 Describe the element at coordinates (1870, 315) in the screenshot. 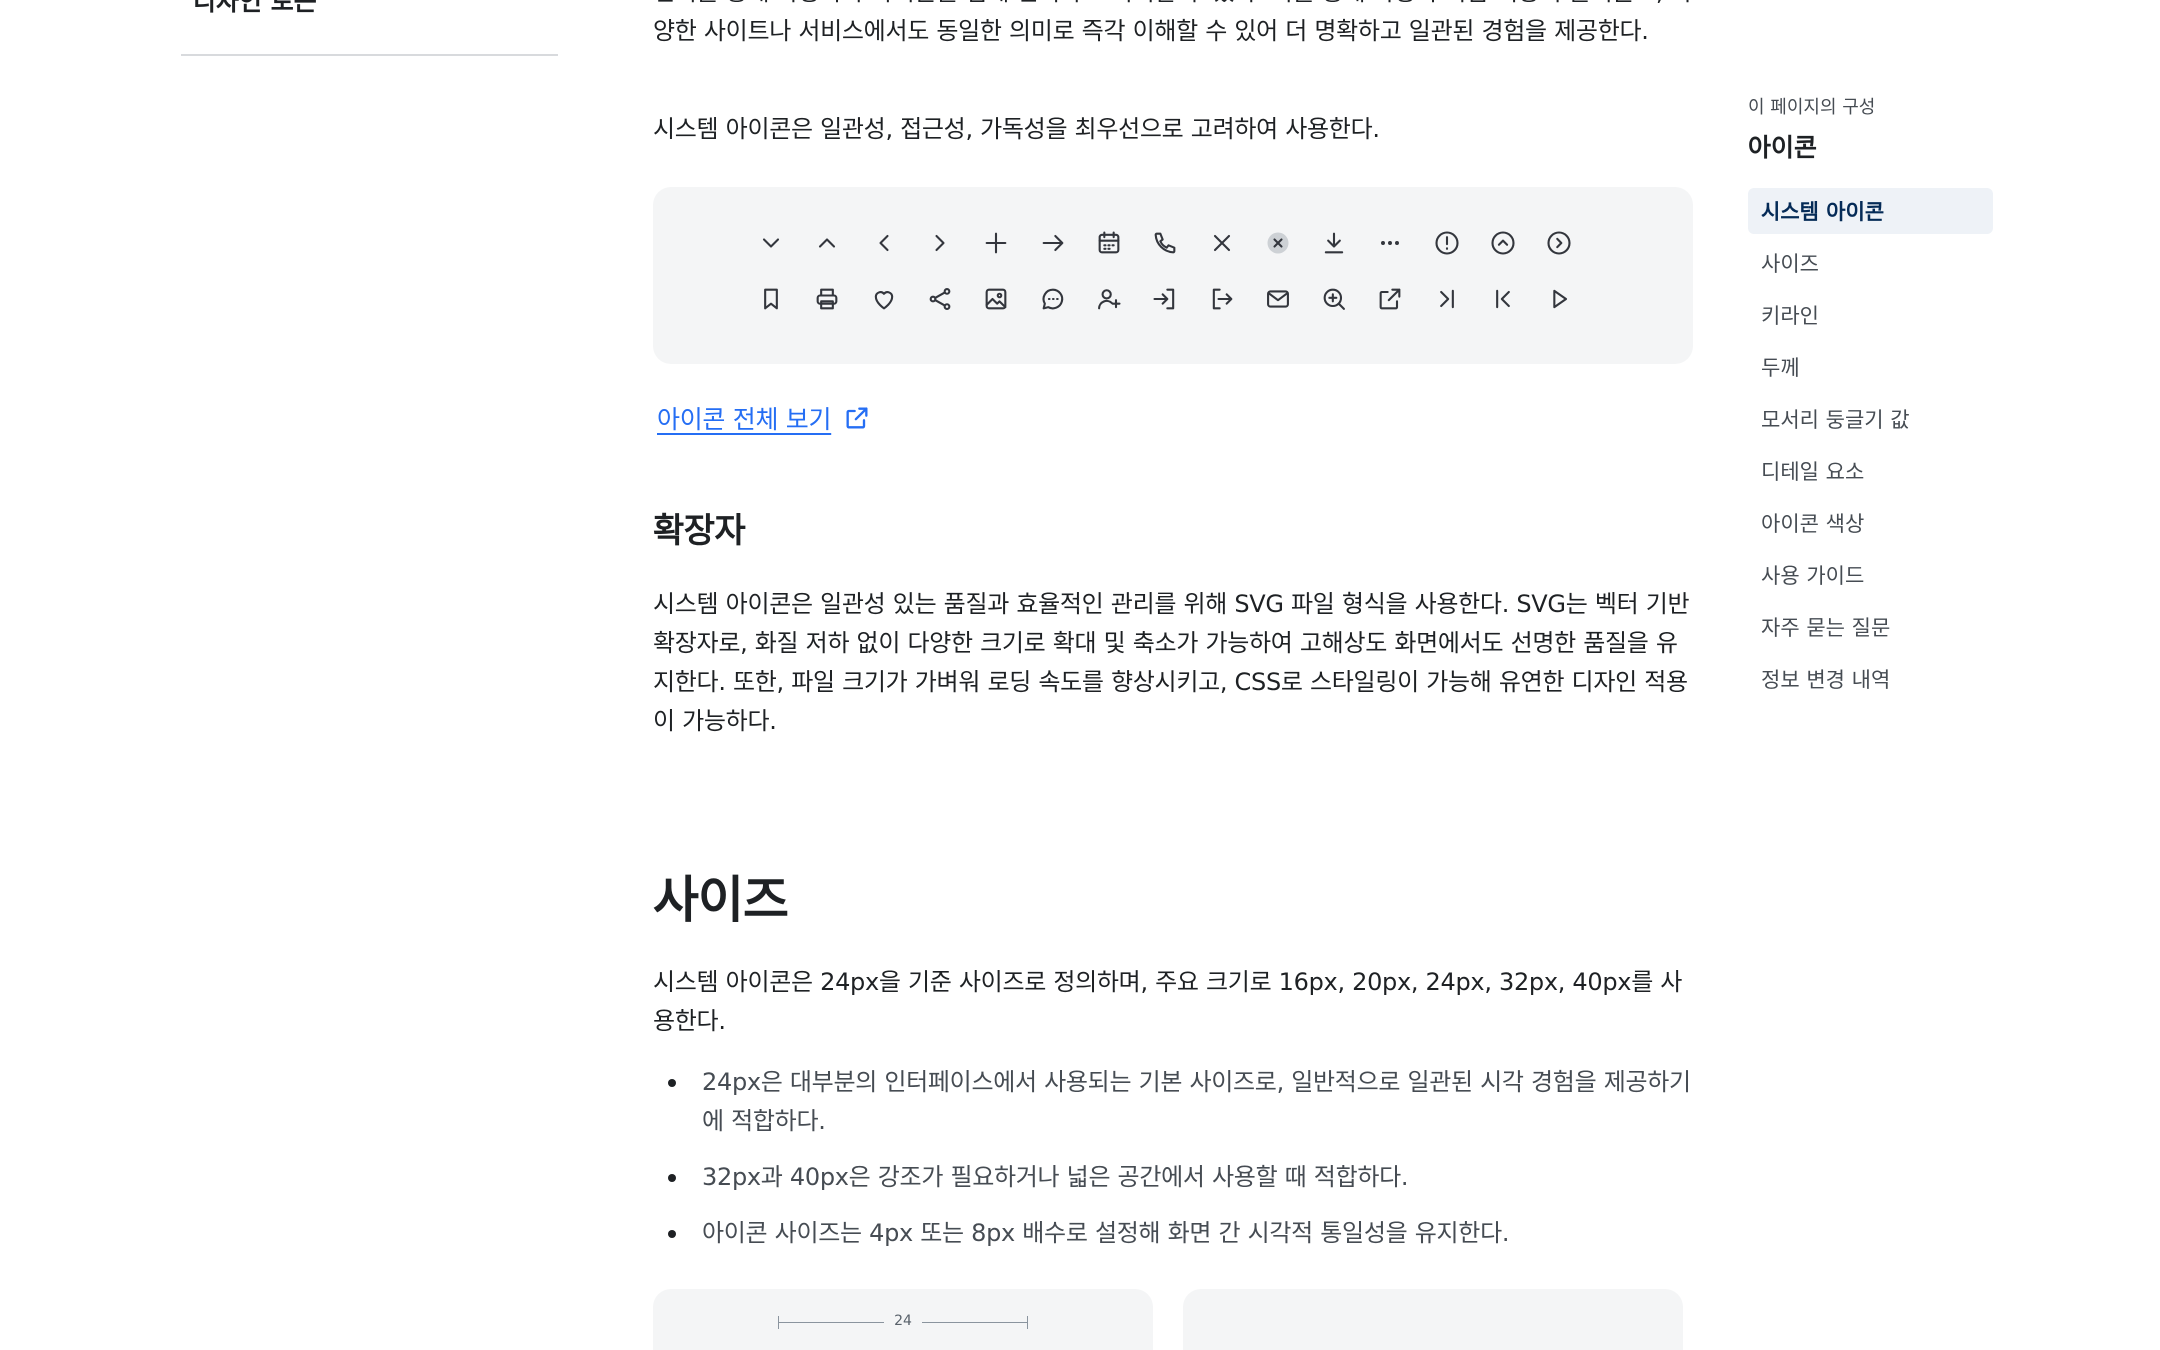

I see `toc-item-keyline: 키라인` at that location.